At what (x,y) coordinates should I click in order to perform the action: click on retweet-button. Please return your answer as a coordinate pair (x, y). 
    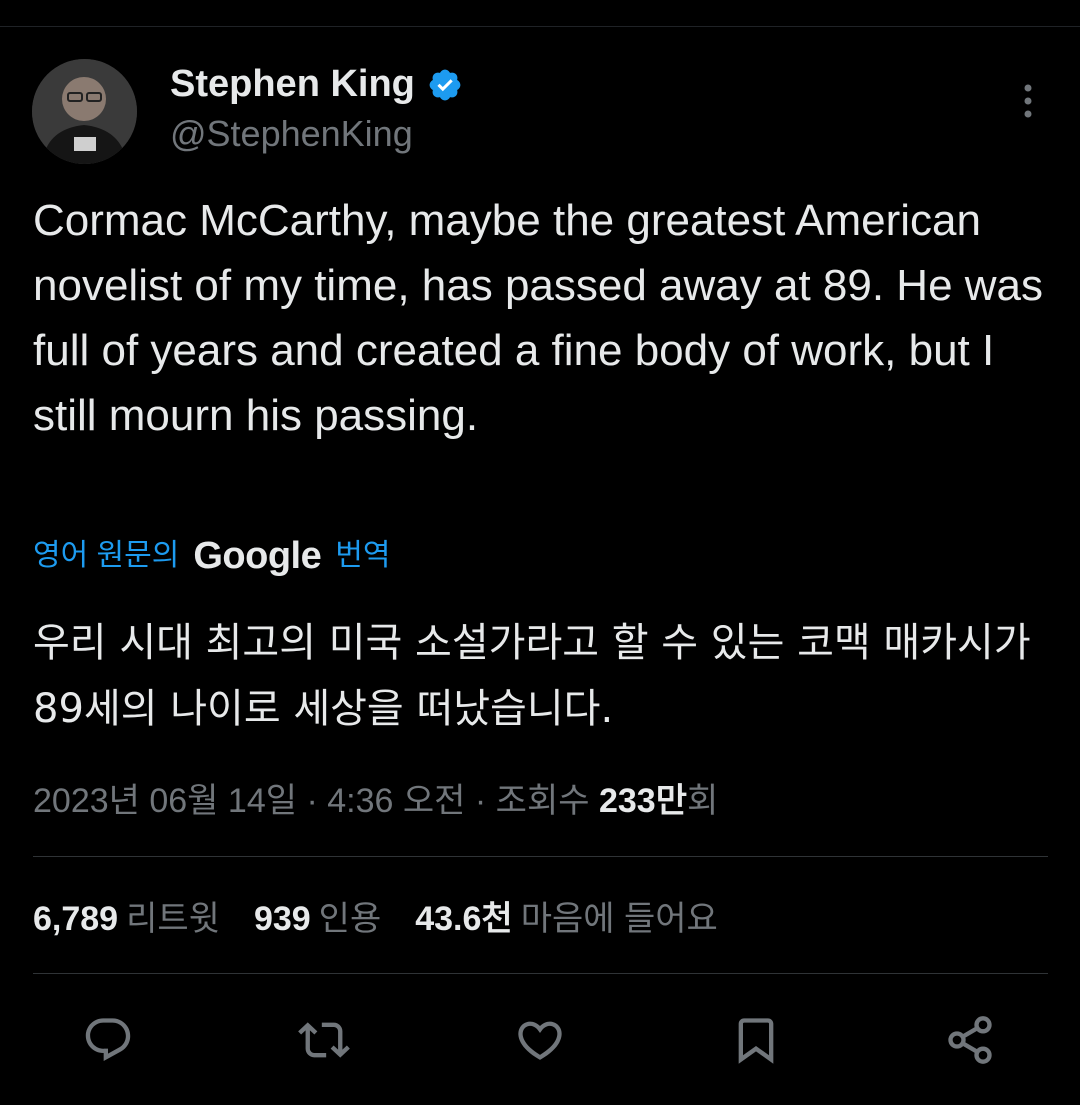
    Looking at the image, I should click on (324, 1040).